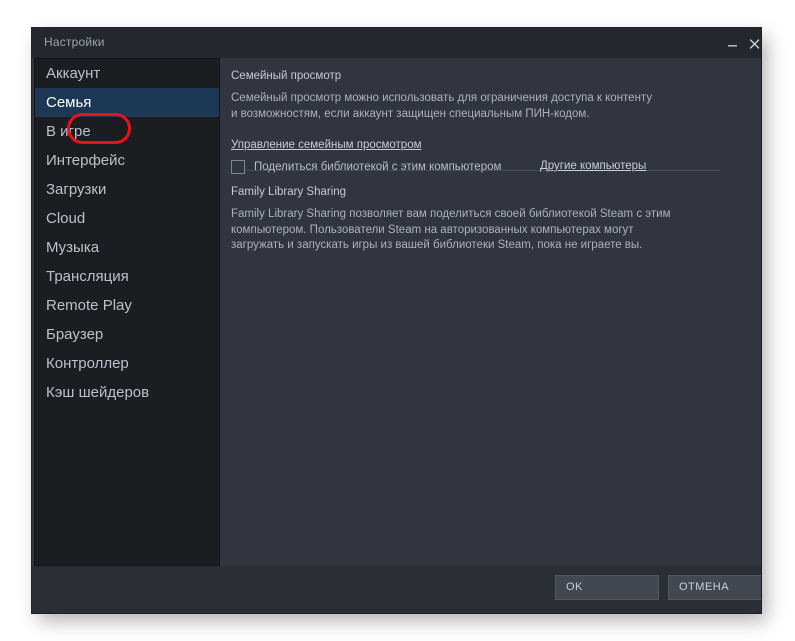 Image resolution: width=795 pixels, height=641 pixels. Describe the element at coordinates (286, 76) in the screenshot. I see `family-view-heading: Семейный просмотр` at that location.